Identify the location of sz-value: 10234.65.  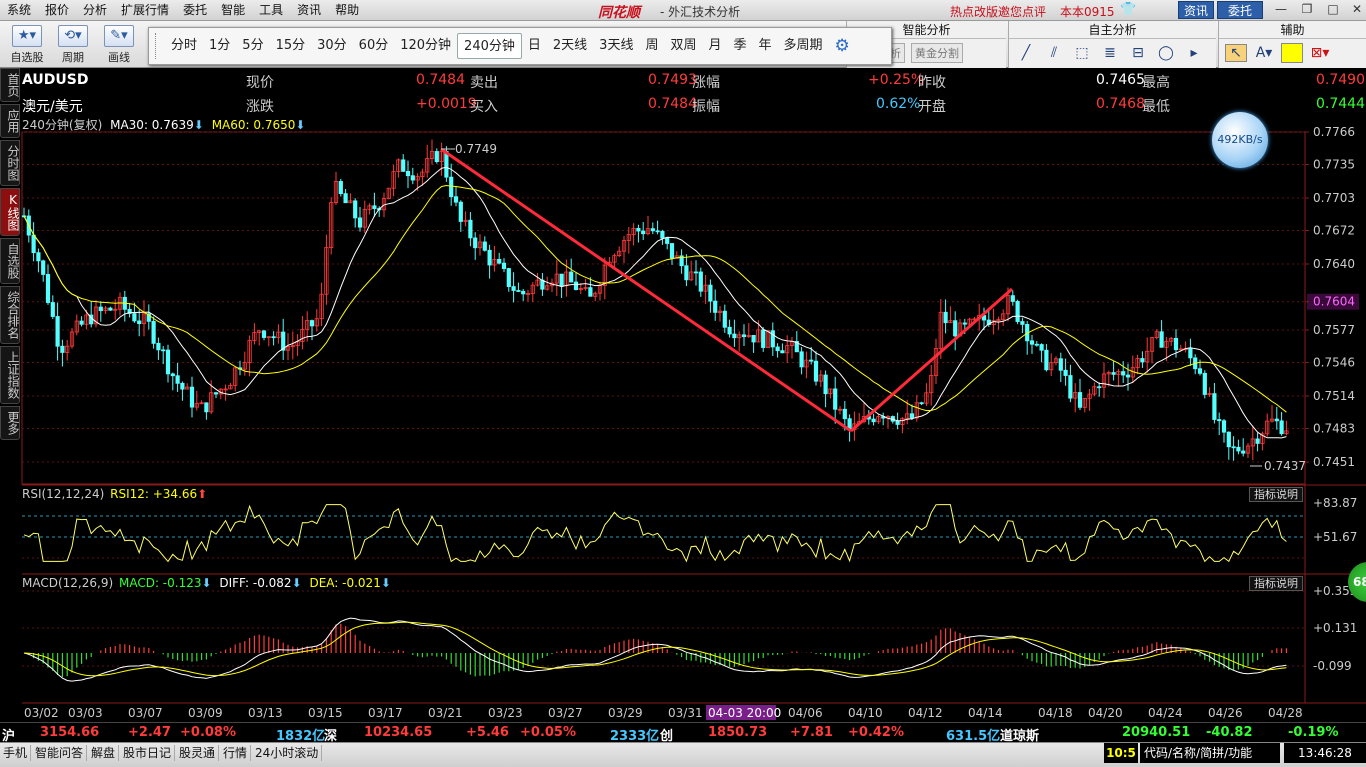
(398, 732).